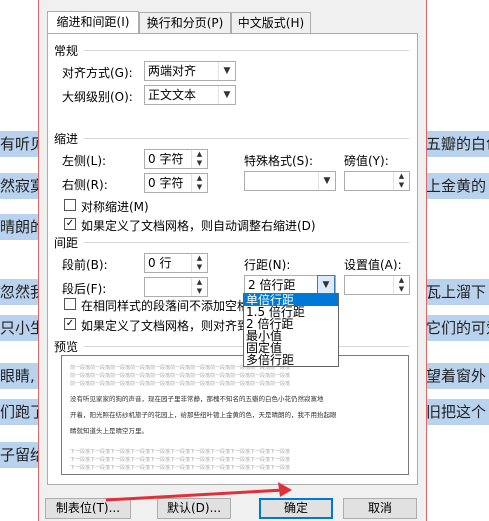 The image size is (489, 521). What do you see at coordinates (70, 324) in the screenshot?
I see `snap-to-grid-checkbox: ✓` at bounding box center [70, 324].